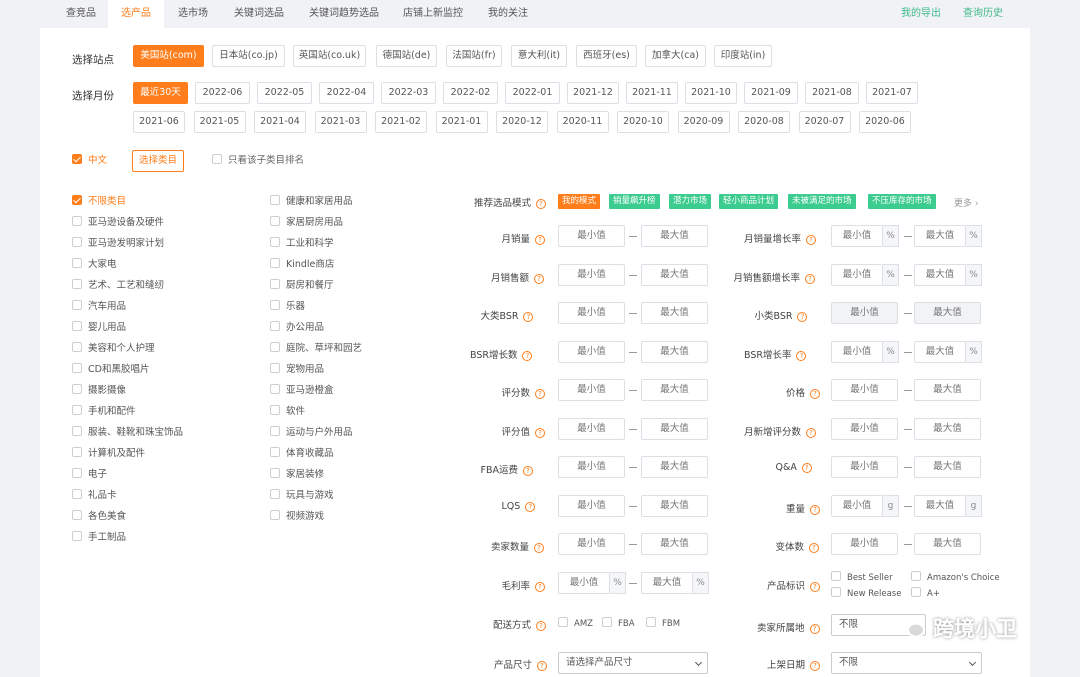  Describe the element at coordinates (302, 391) in the screenshot. I see `category-option: 亚马逊橙盒` at that location.